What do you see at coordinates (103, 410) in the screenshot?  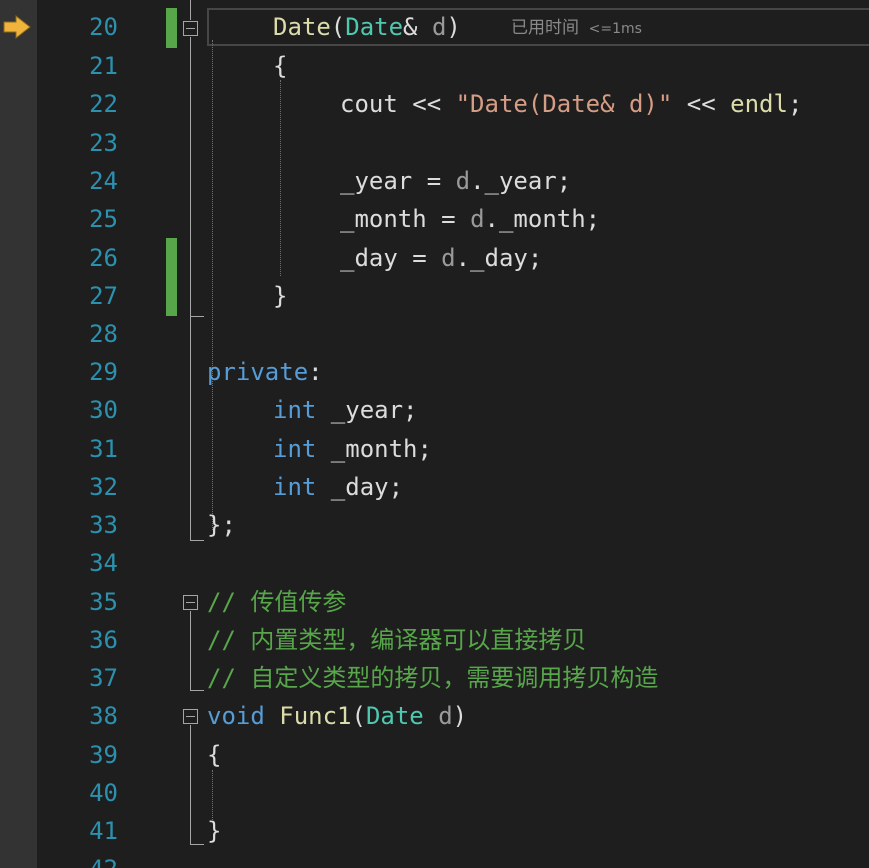 I see `line-number: 30` at bounding box center [103, 410].